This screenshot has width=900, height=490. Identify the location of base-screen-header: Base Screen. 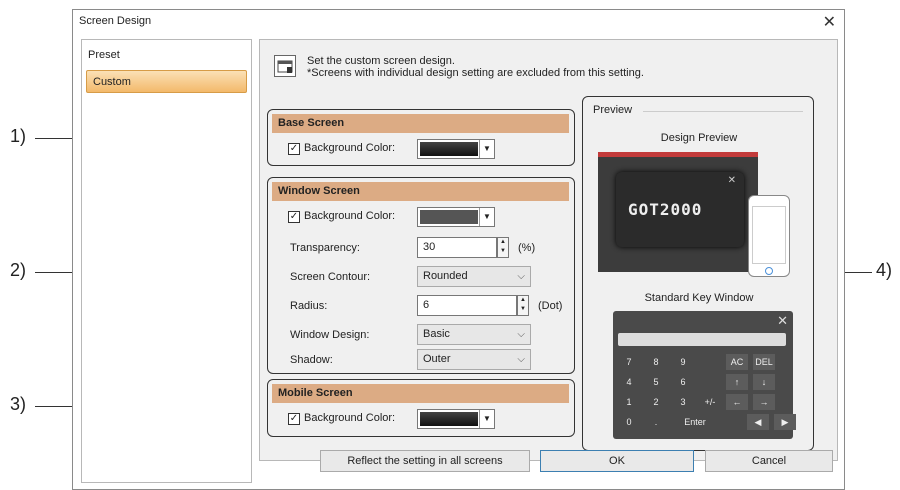
(420, 123).